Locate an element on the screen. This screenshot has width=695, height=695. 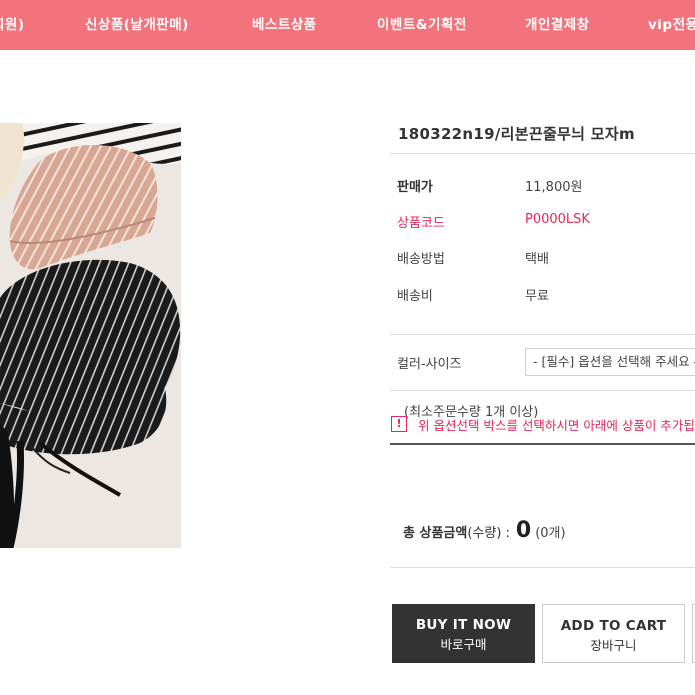
buy-now-button: BUY IT NOW 바로구매 is located at coordinates (463, 633).